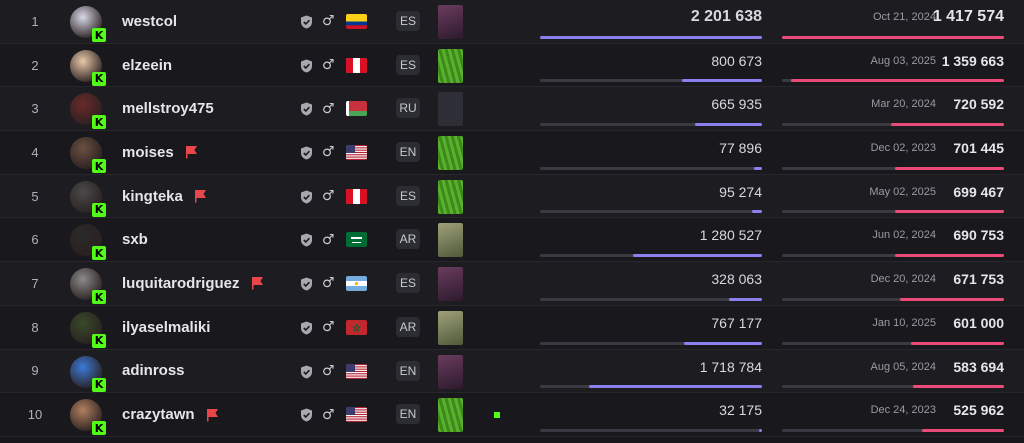  I want to click on rank: 4, so click(35, 152).